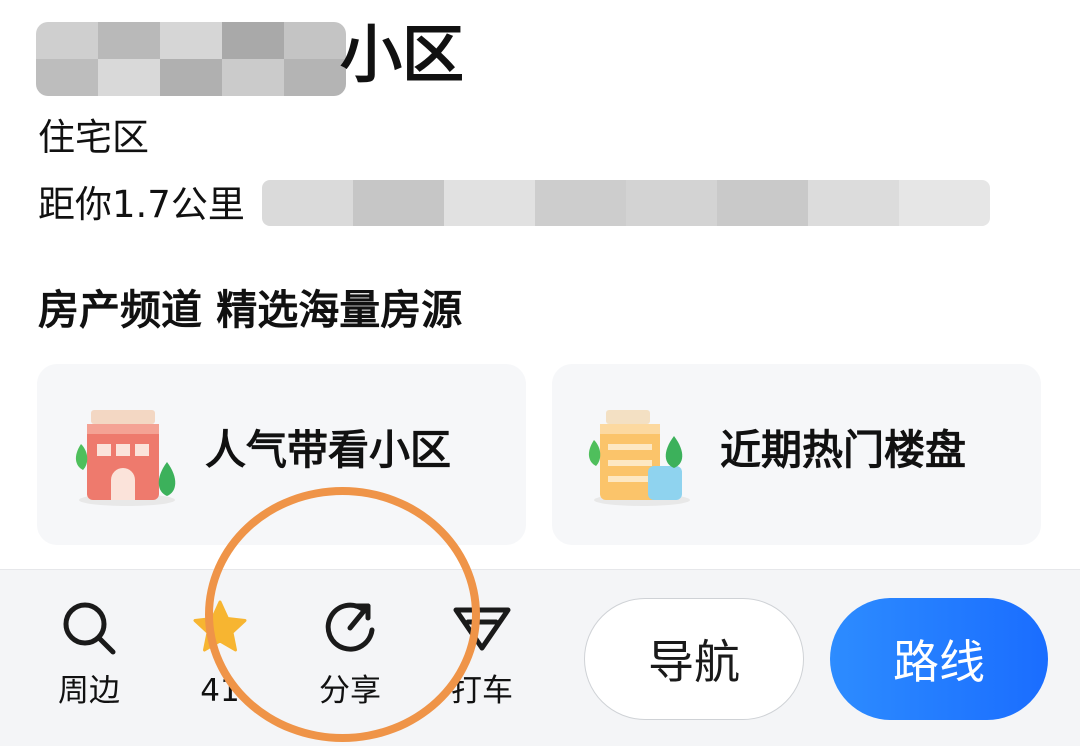 The width and height of the screenshot is (1080, 746). Describe the element at coordinates (191, 59) in the screenshot. I see `blurred-poi-name` at that location.